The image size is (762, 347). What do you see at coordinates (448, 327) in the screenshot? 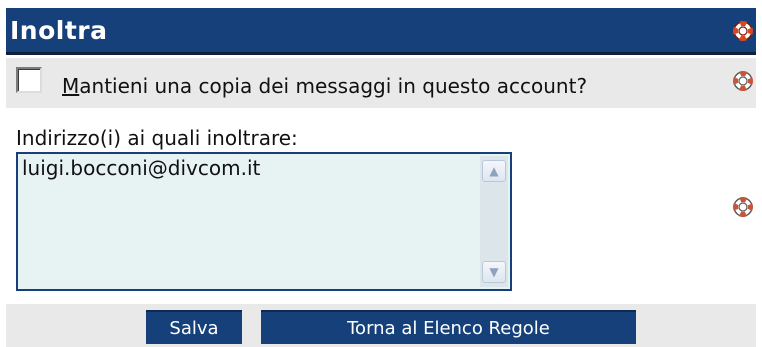
I see `back-to-rules-button: Torna al Elenco Regole` at bounding box center [448, 327].